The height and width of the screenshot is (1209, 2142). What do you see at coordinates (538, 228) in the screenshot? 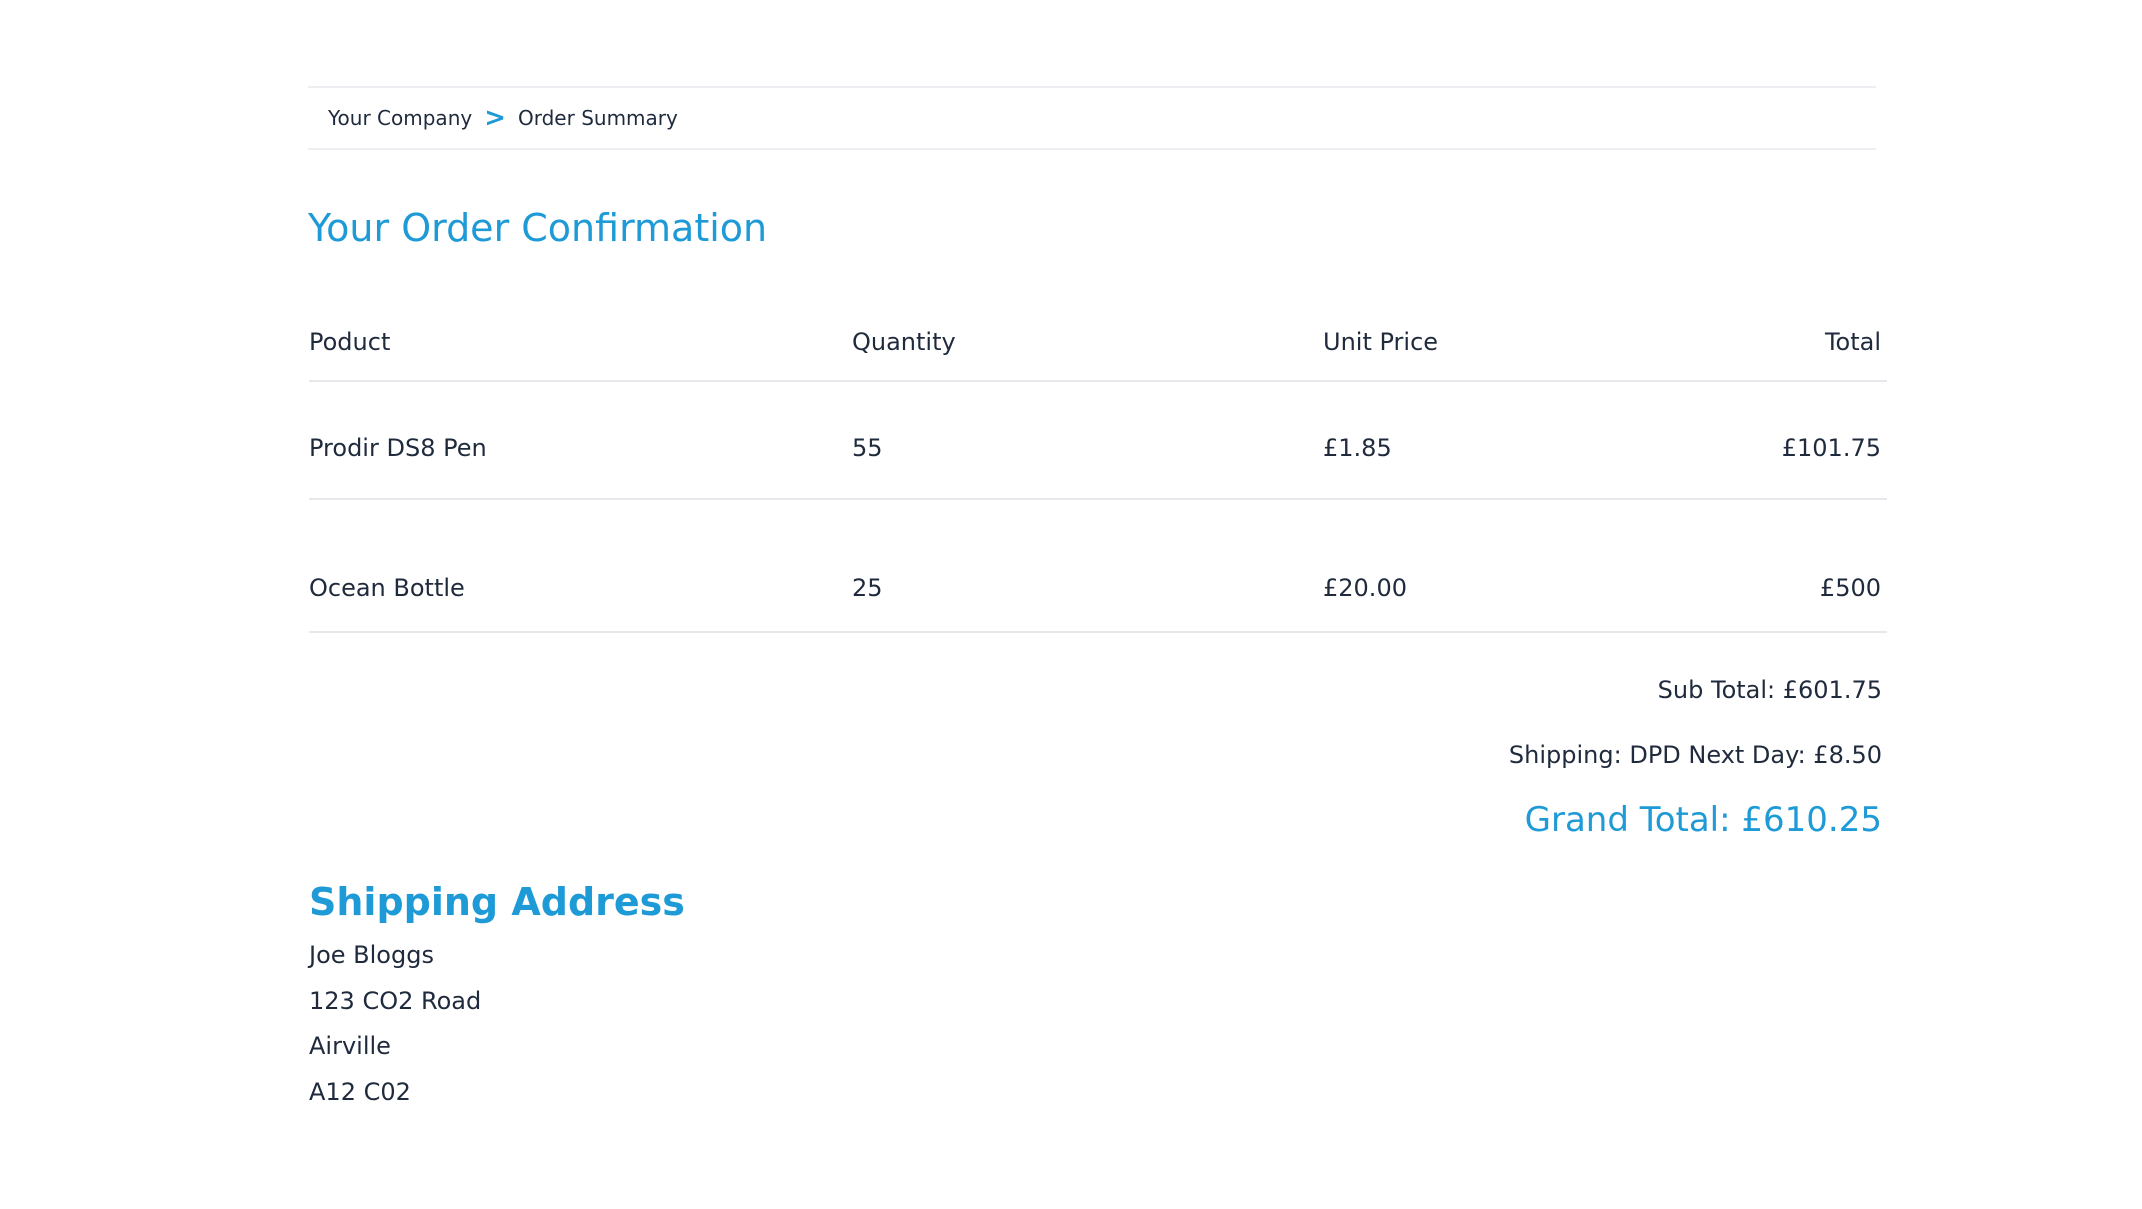
I see `page-title: Your Order Confirmation` at bounding box center [538, 228].